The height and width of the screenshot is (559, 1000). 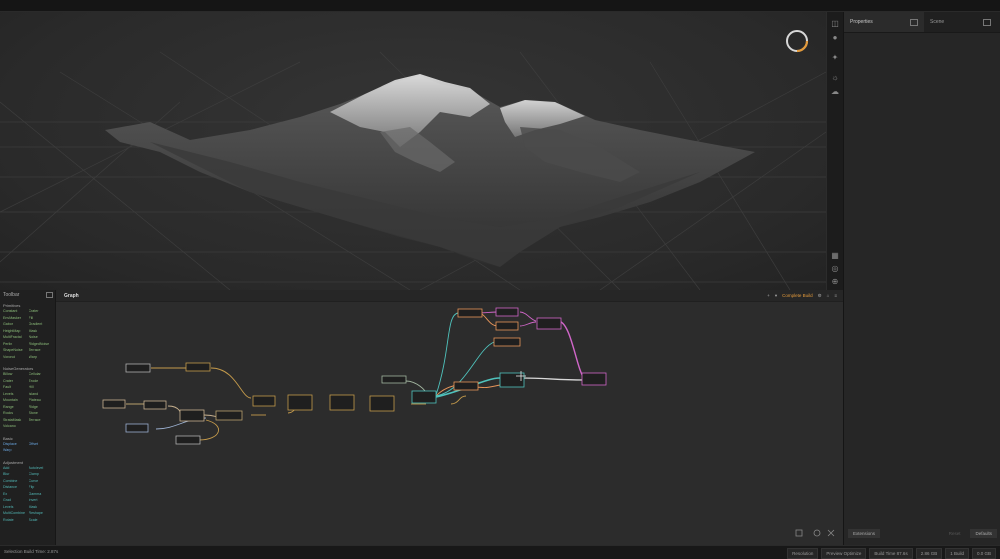 What do you see at coordinates (835, 91) in the screenshot?
I see `cloud-icon: ☁` at bounding box center [835, 91].